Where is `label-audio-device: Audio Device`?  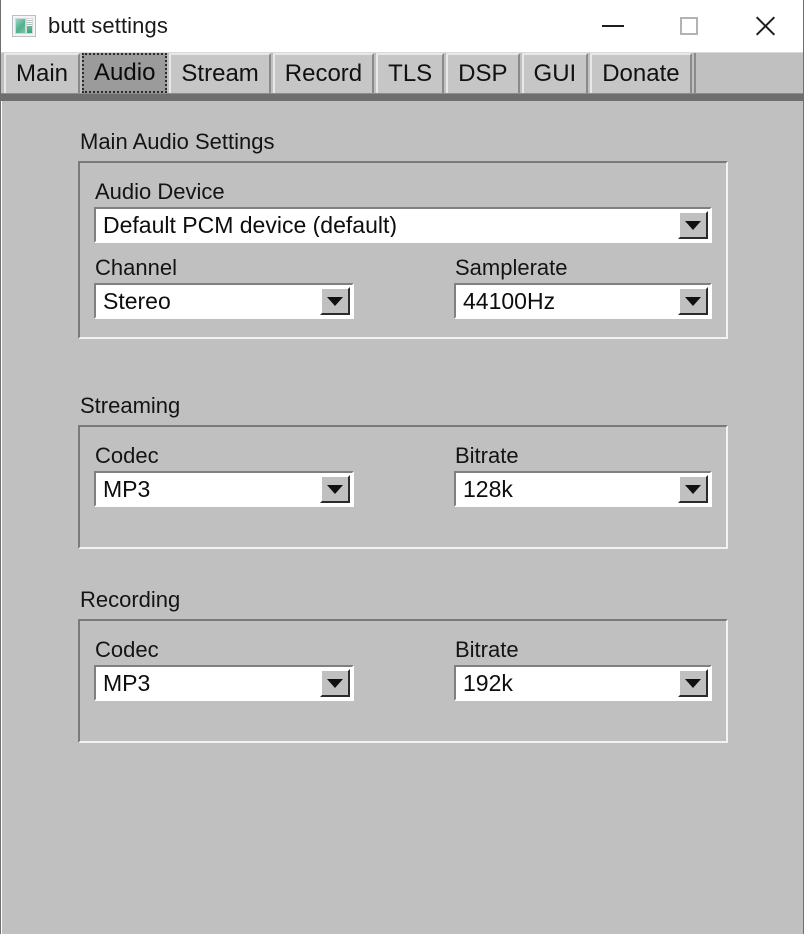 label-audio-device: Audio Device is located at coordinates (160, 191).